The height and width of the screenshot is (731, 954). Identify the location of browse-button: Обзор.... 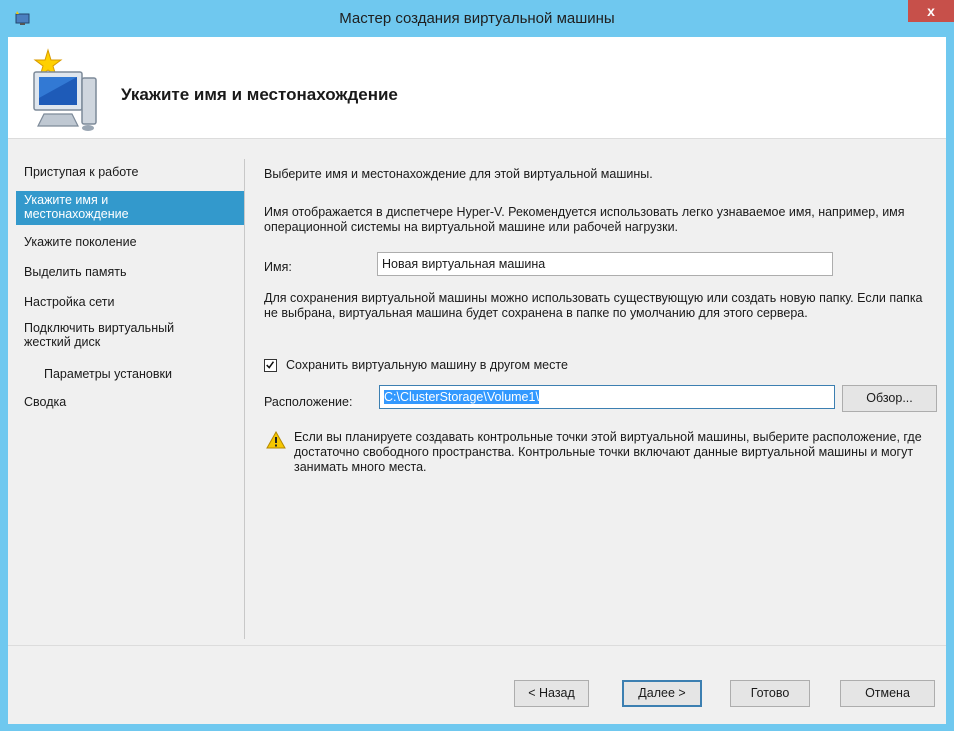
(889, 398).